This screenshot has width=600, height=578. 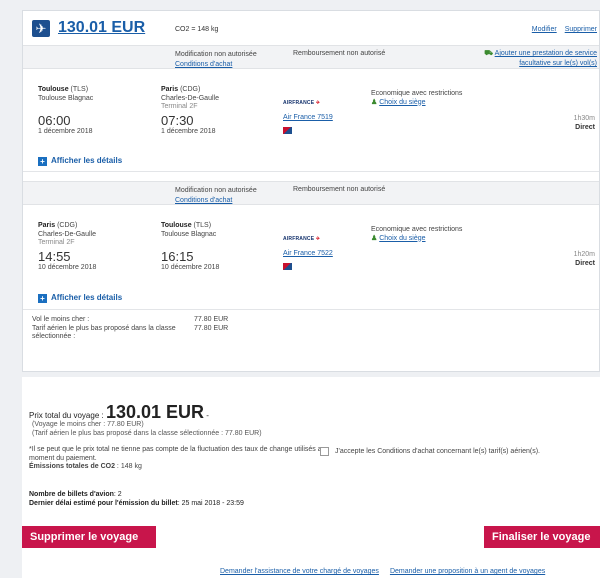 What do you see at coordinates (308, 253) in the screenshot?
I see `flight-number-link: Air France 7522` at bounding box center [308, 253].